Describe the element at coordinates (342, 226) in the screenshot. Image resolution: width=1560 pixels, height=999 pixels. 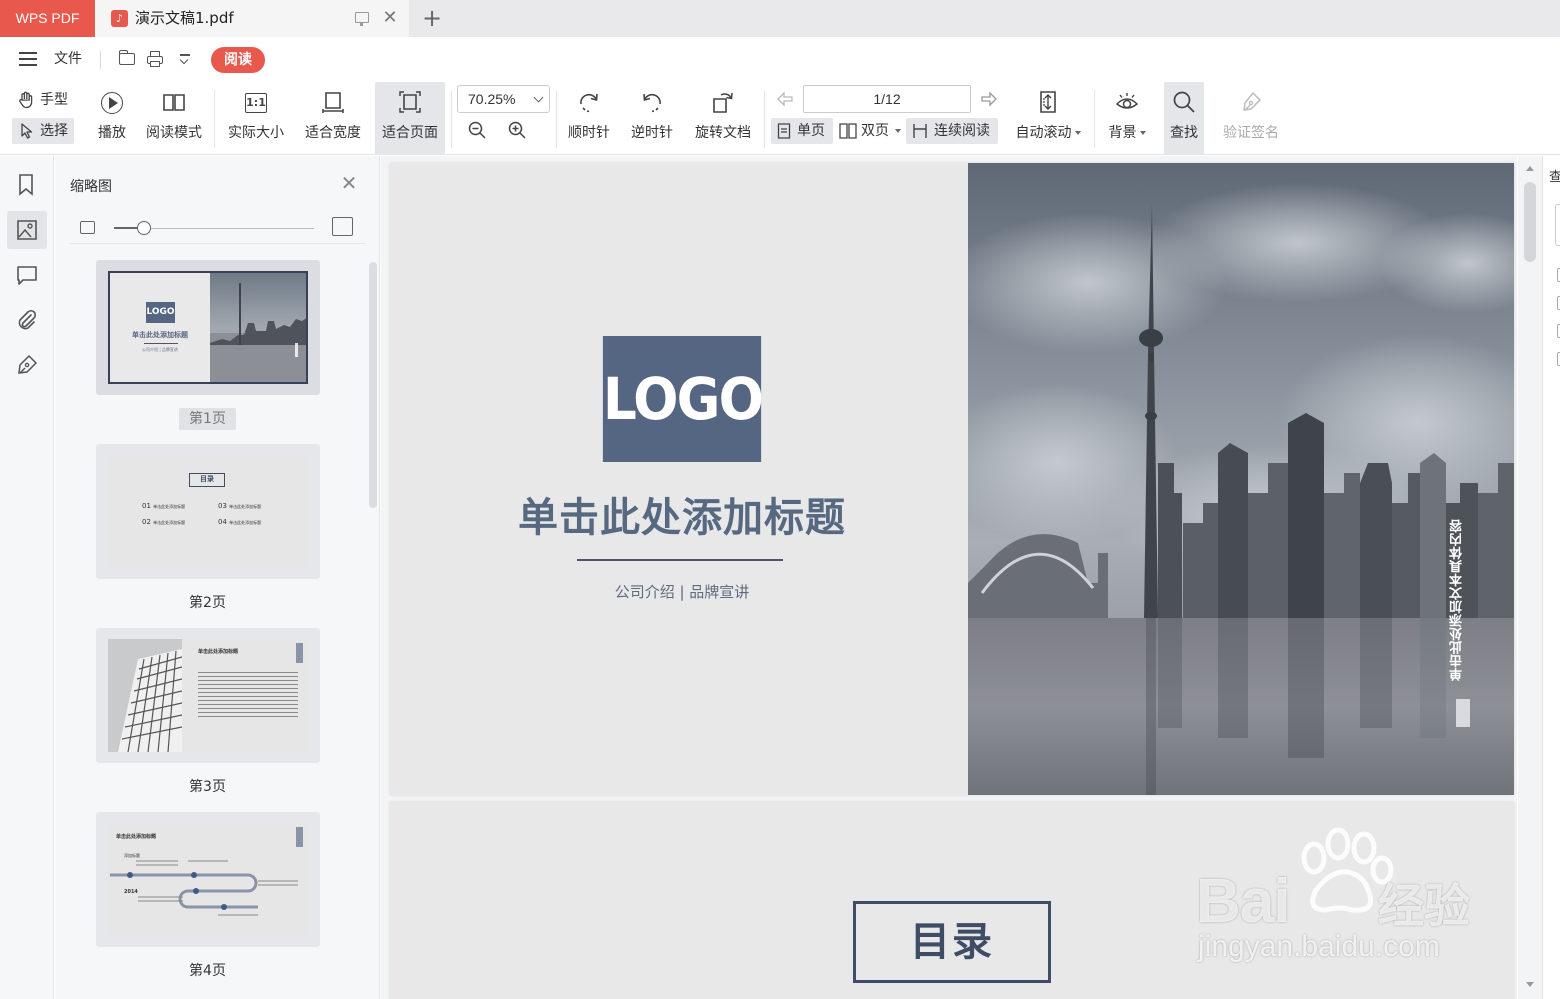
I see `large-image-icon` at that location.